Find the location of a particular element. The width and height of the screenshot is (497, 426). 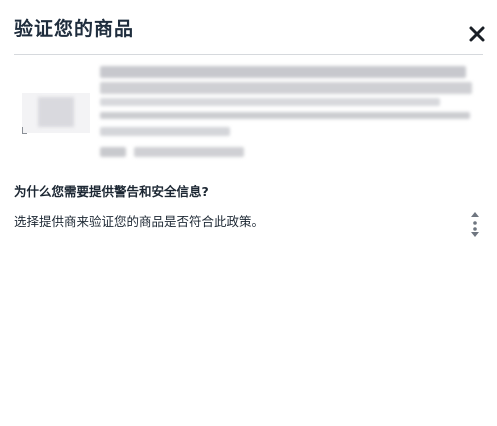

dialog-title: 验证您的商品 is located at coordinates (74, 29).